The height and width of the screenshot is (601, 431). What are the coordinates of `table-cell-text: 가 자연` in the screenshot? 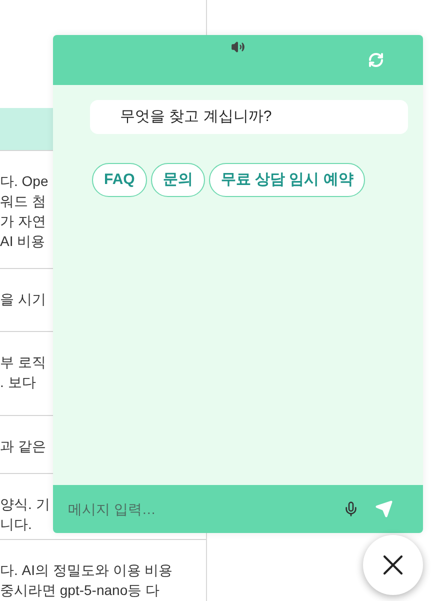 It's located at (23, 221).